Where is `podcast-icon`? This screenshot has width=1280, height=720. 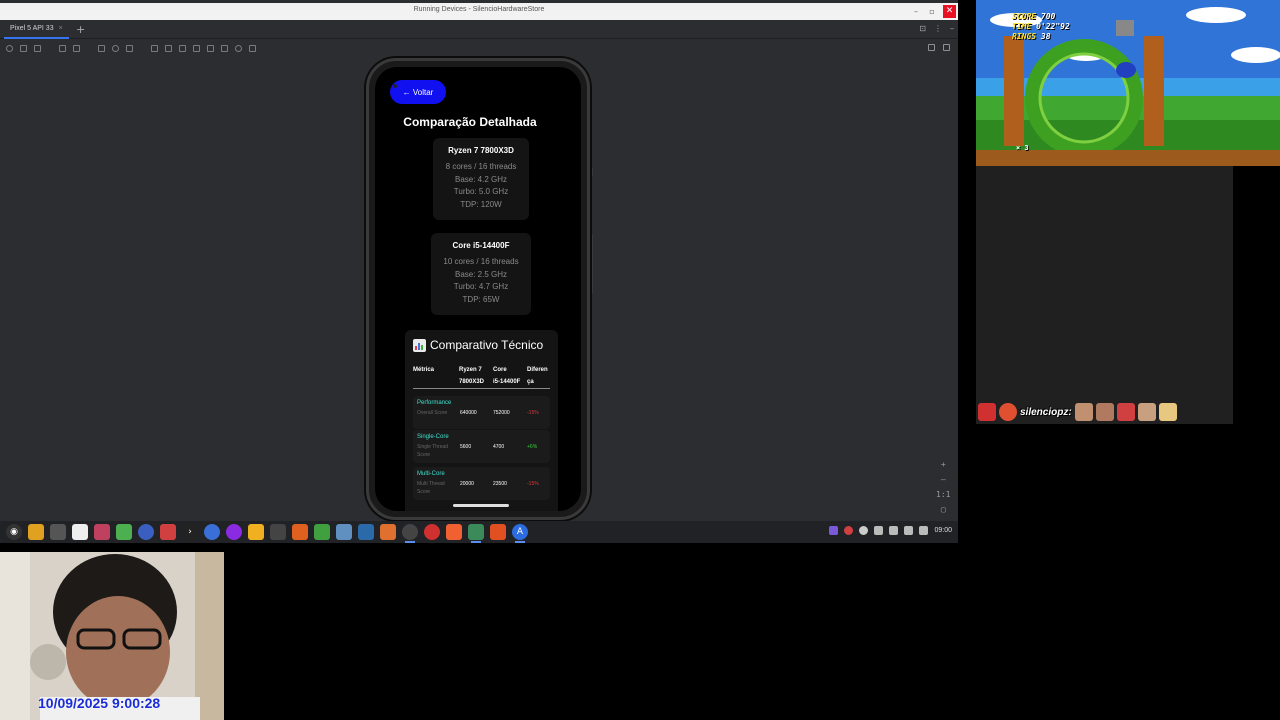
podcast-icon is located at coordinates (234, 532).